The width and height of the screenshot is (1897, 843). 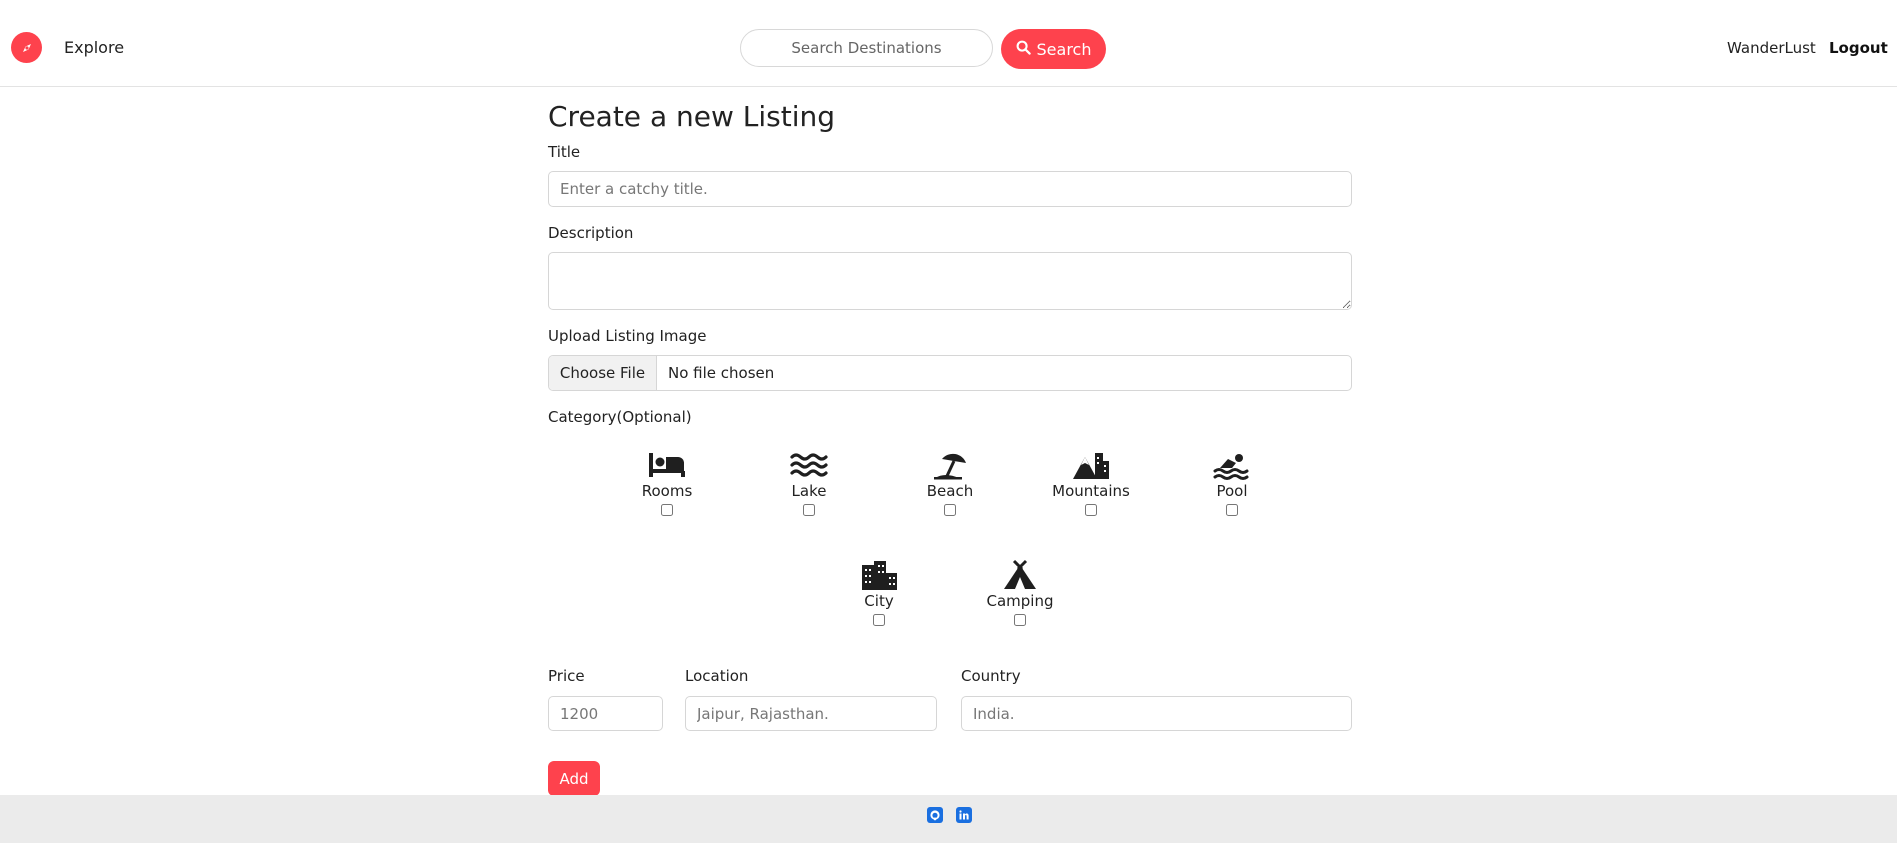 What do you see at coordinates (1858, 48) in the screenshot?
I see `nav-logout-link: Logout` at bounding box center [1858, 48].